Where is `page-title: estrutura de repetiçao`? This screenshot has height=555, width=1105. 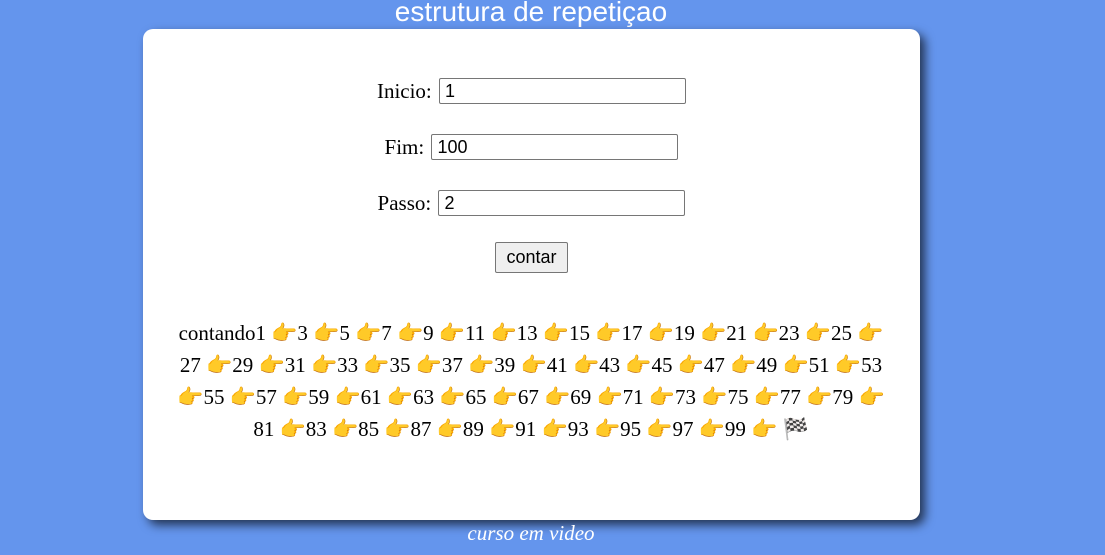
page-title: estrutura de repetiçao is located at coordinates (531, 13).